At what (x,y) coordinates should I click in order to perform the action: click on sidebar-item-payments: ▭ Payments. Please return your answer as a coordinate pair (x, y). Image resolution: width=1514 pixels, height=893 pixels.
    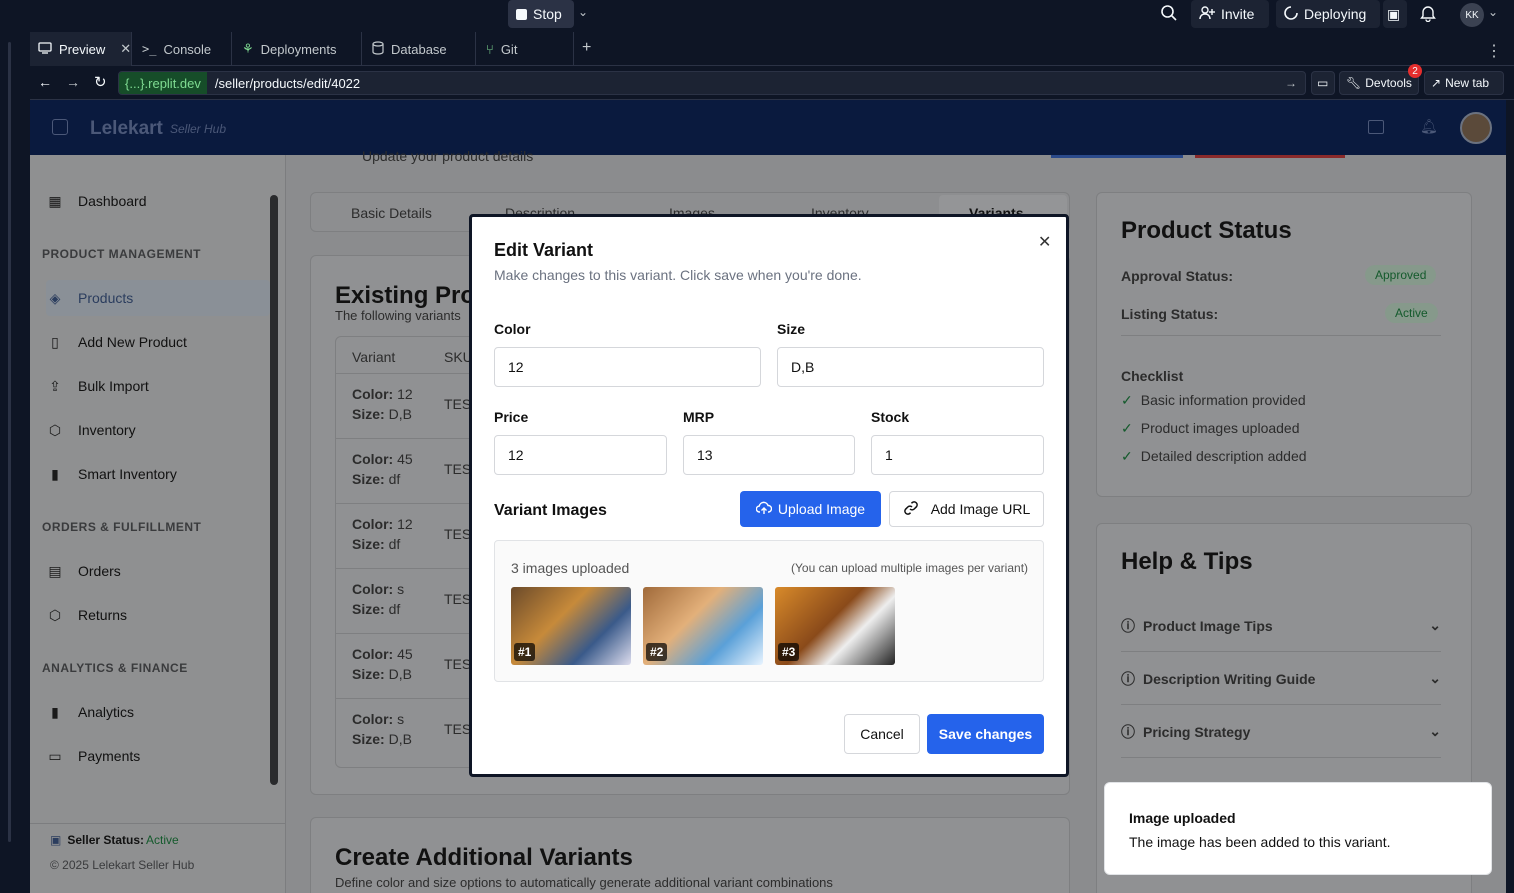
    Looking at the image, I should click on (158, 756).